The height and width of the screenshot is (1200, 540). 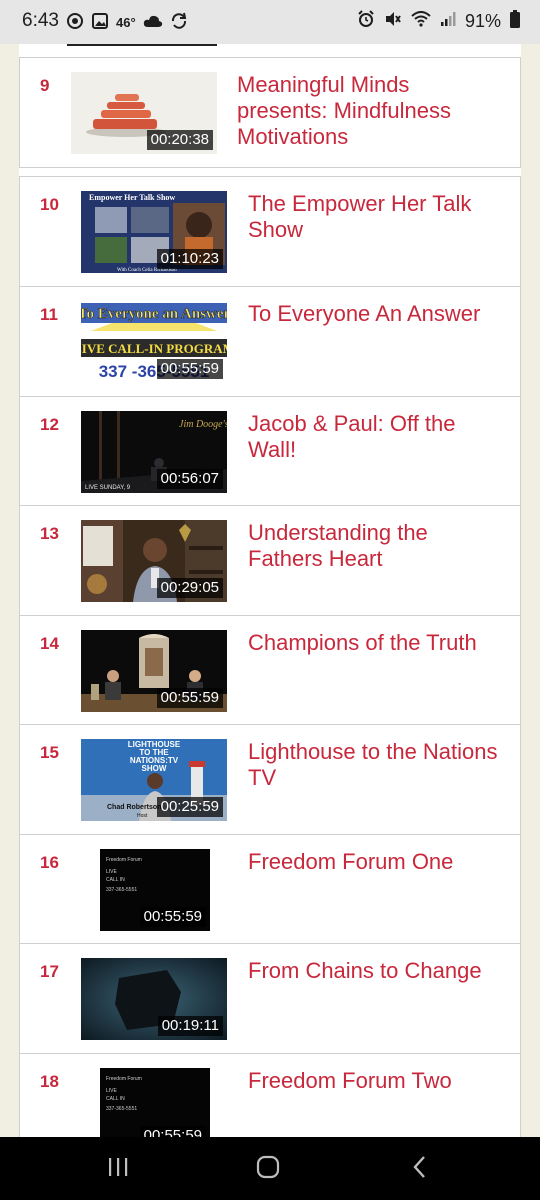 What do you see at coordinates (49, 643) in the screenshot?
I see `episode-number: 14` at bounding box center [49, 643].